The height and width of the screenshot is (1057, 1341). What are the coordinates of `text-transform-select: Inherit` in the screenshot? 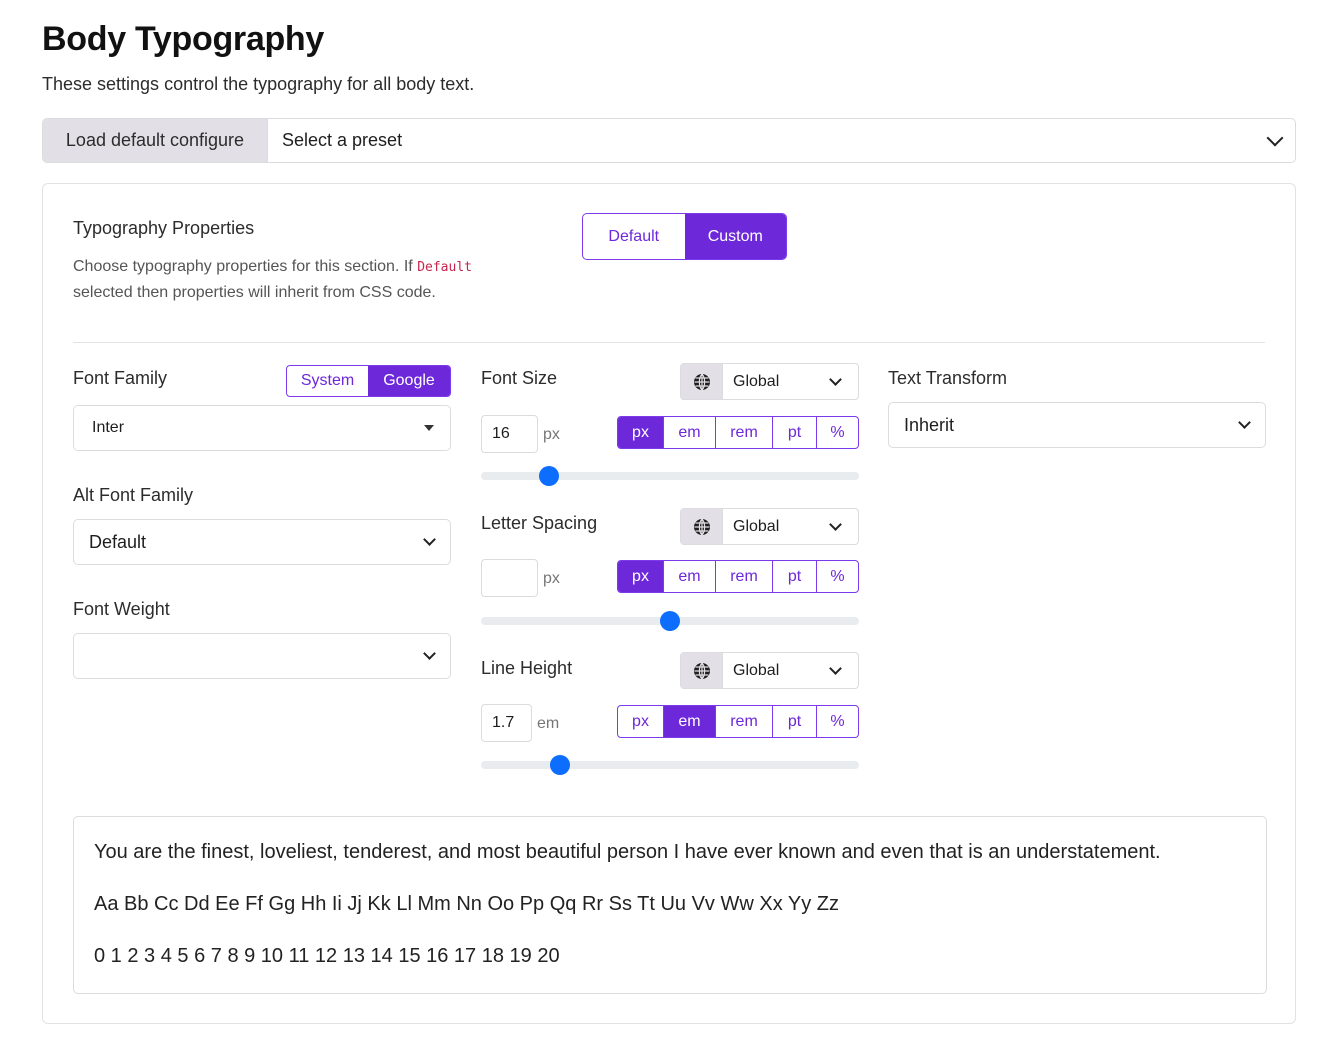 It's located at (1077, 425).